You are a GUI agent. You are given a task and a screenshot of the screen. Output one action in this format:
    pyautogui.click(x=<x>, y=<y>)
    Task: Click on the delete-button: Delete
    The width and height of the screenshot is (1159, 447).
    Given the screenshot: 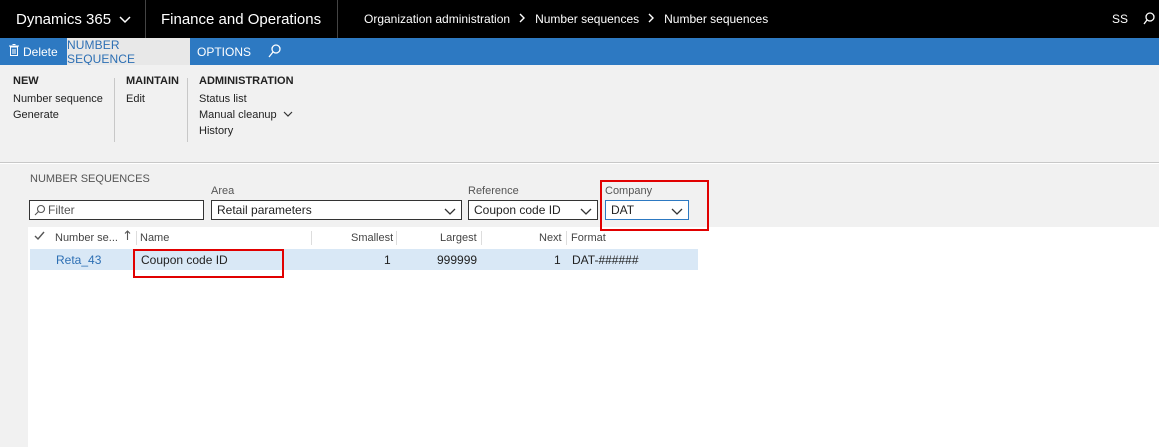 What is the action you would take?
    pyautogui.click(x=29, y=51)
    